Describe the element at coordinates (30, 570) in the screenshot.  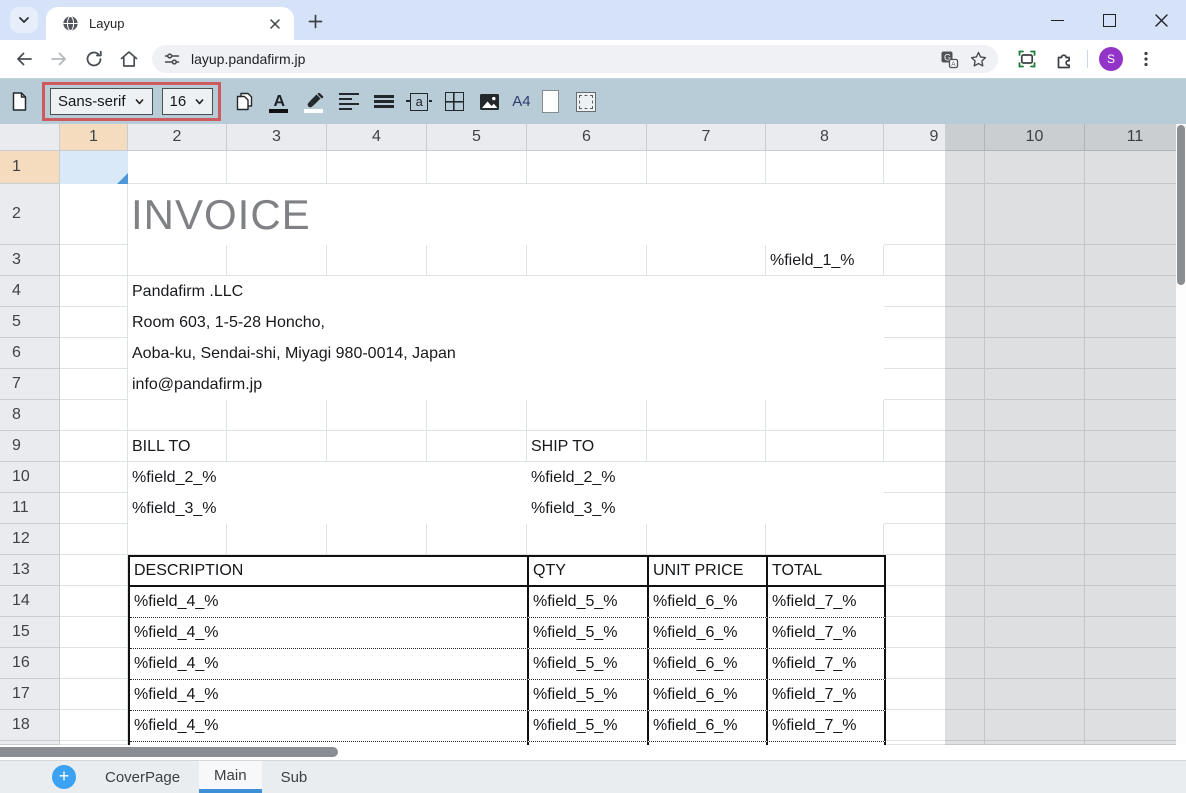
I see `grid-row-header: 13` at that location.